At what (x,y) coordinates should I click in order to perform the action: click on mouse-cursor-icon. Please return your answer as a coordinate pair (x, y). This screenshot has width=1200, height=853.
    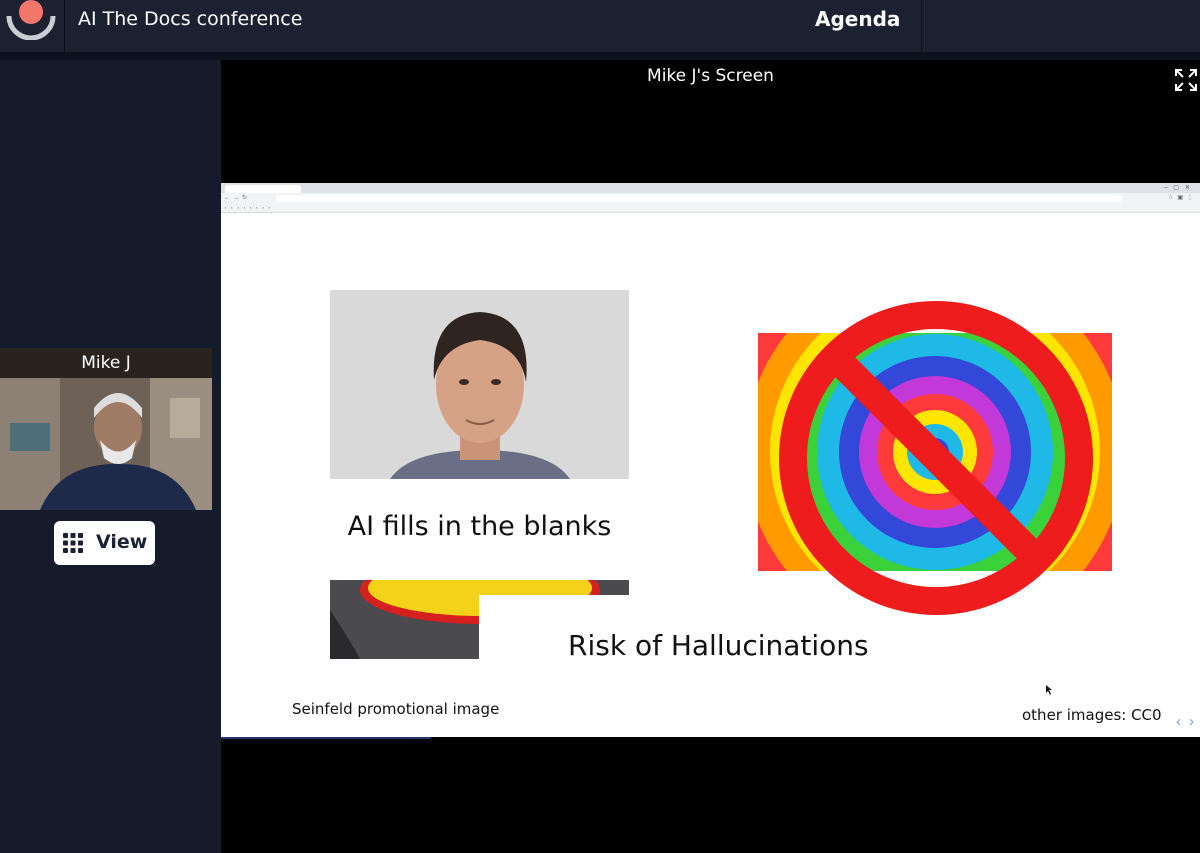
    Looking at the image, I should click on (1049, 690).